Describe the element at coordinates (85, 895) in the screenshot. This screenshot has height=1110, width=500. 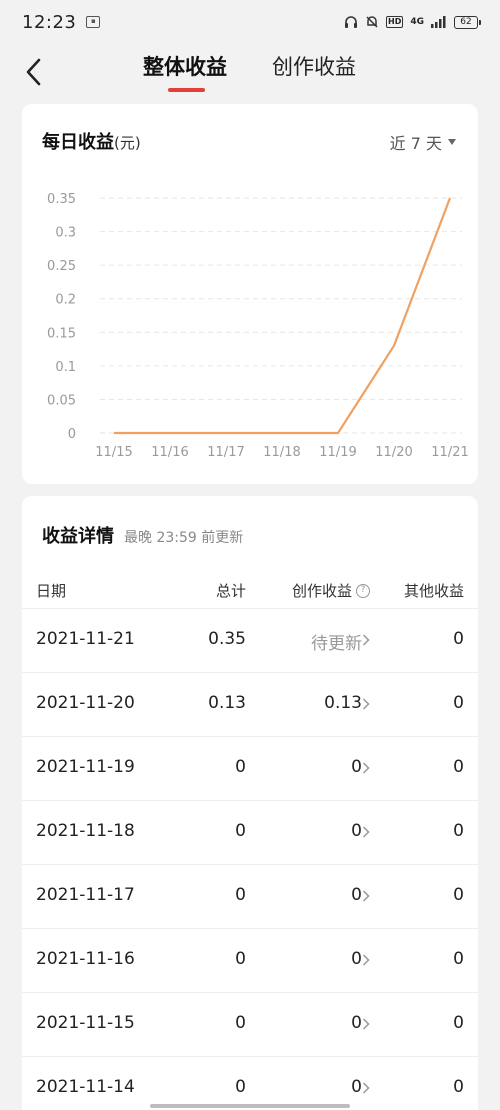
I see `row-date: 2021-11-17` at that location.